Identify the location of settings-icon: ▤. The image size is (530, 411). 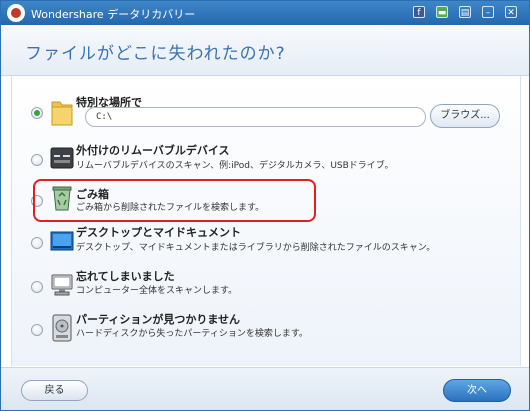
(465, 12).